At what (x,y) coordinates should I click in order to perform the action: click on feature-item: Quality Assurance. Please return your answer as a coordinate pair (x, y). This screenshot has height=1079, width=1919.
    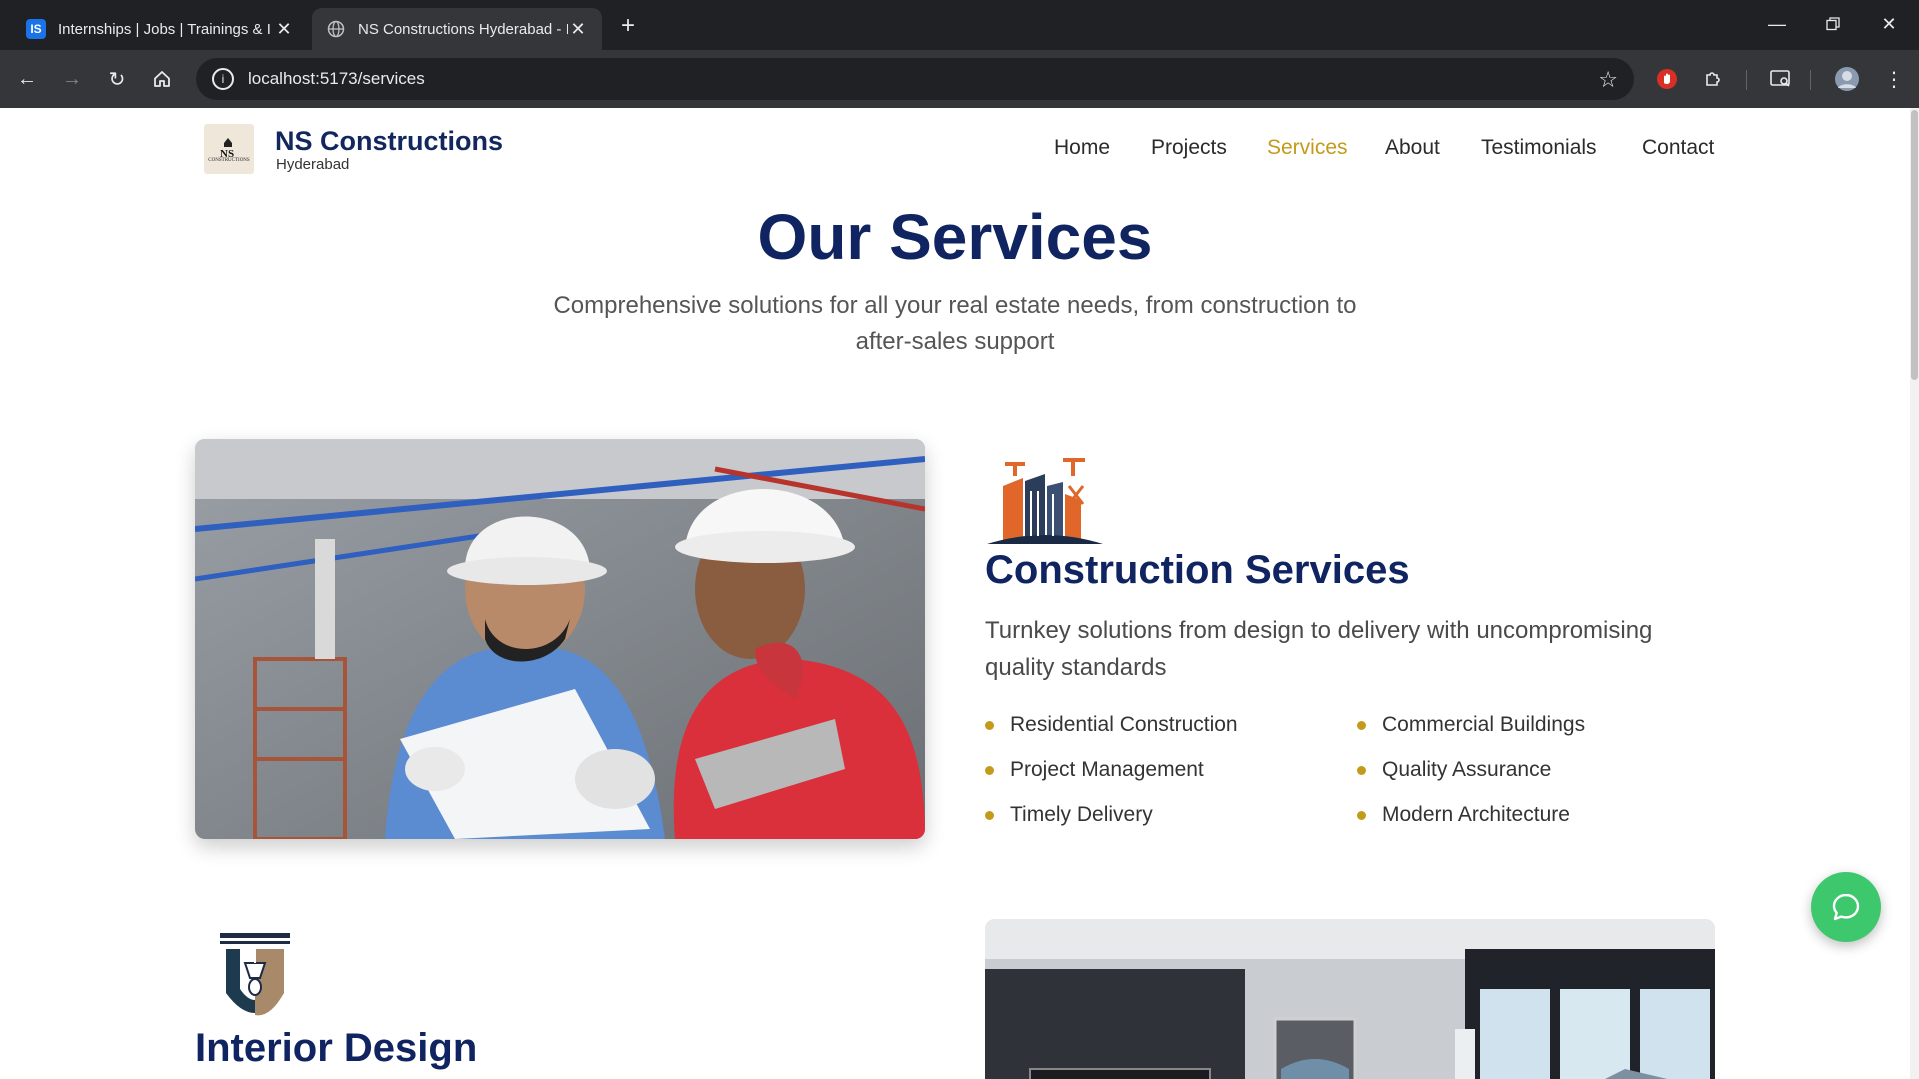
    Looking at the image, I should click on (1454, 770).